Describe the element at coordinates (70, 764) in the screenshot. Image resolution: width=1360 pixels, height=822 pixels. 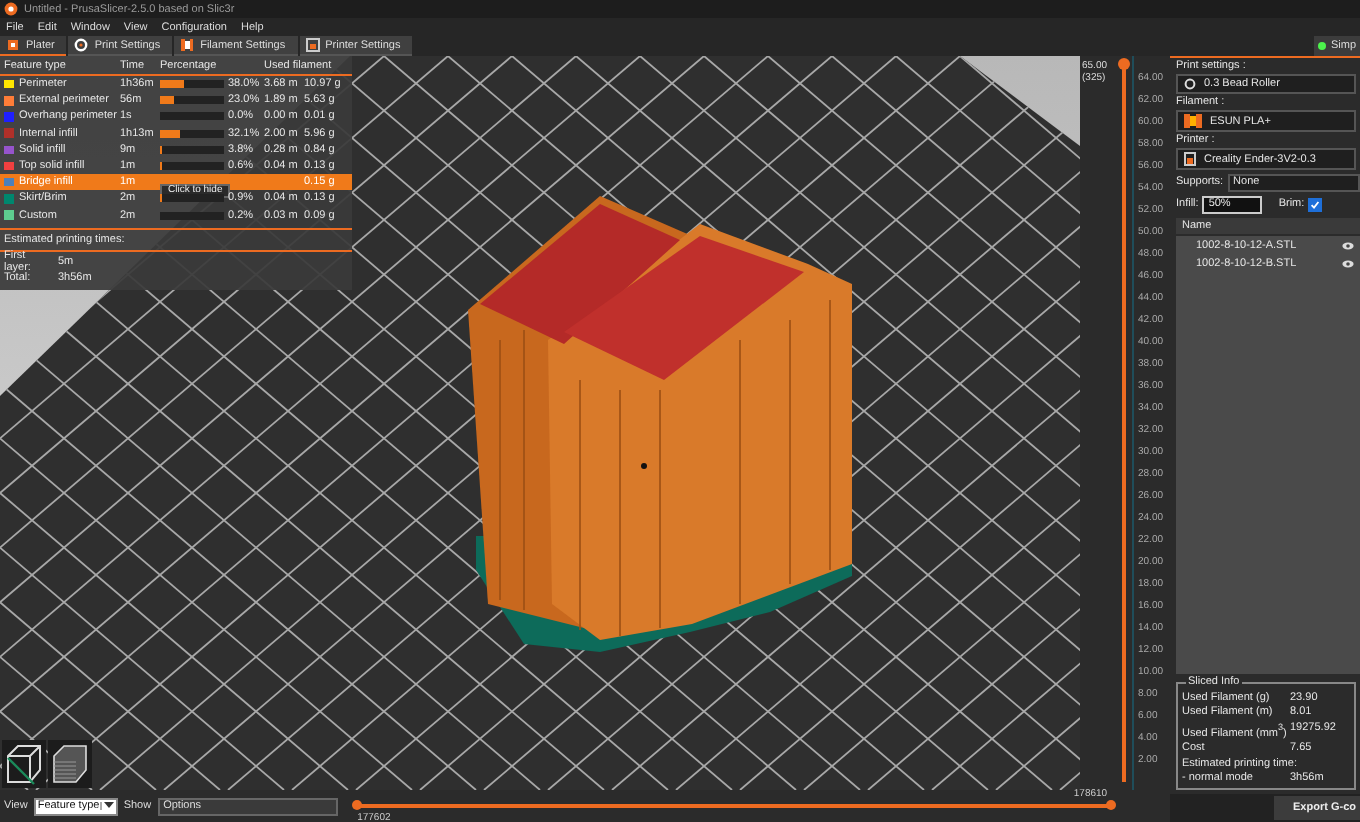
I see `layers-icon` at that location.